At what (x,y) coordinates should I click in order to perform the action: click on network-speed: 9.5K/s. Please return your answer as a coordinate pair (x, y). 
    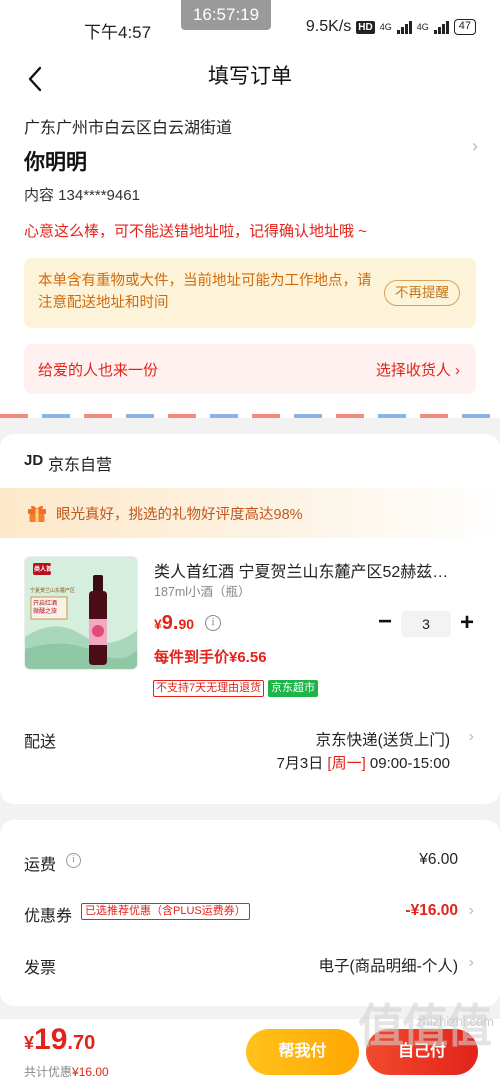
    Looking at the image, I should click on (328, 26).